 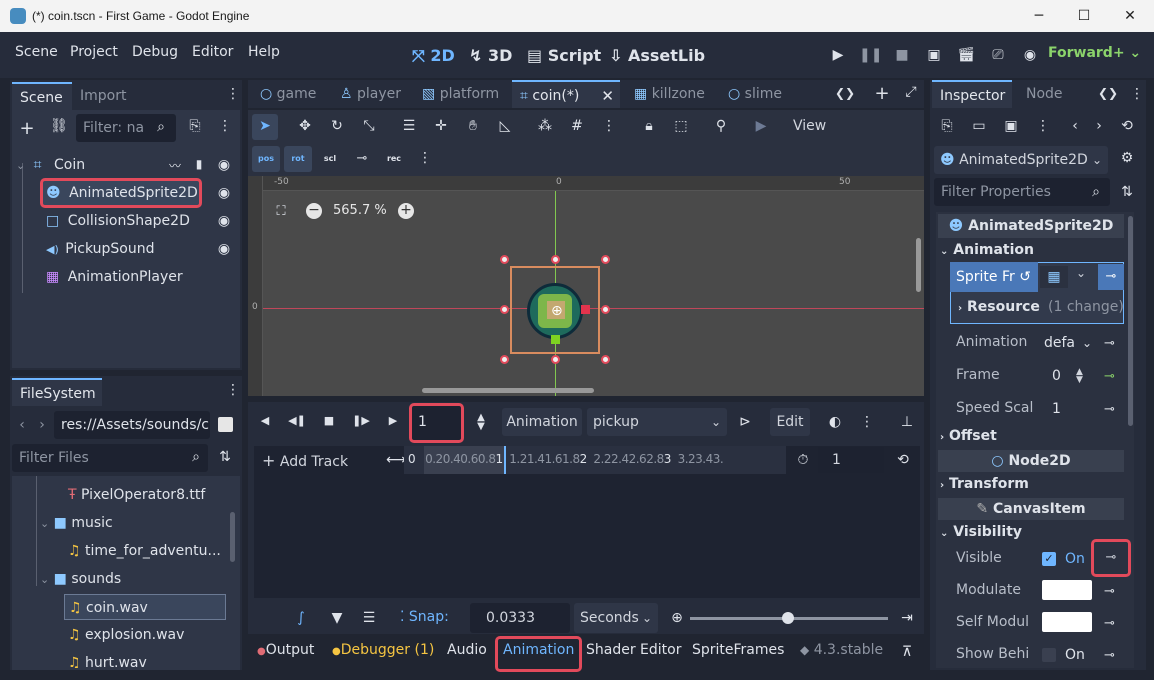 What do you see at coordinates (1025, 277) in the screenshot?
I see `revert-icon: ↺` at bounding box center [1025, 277].